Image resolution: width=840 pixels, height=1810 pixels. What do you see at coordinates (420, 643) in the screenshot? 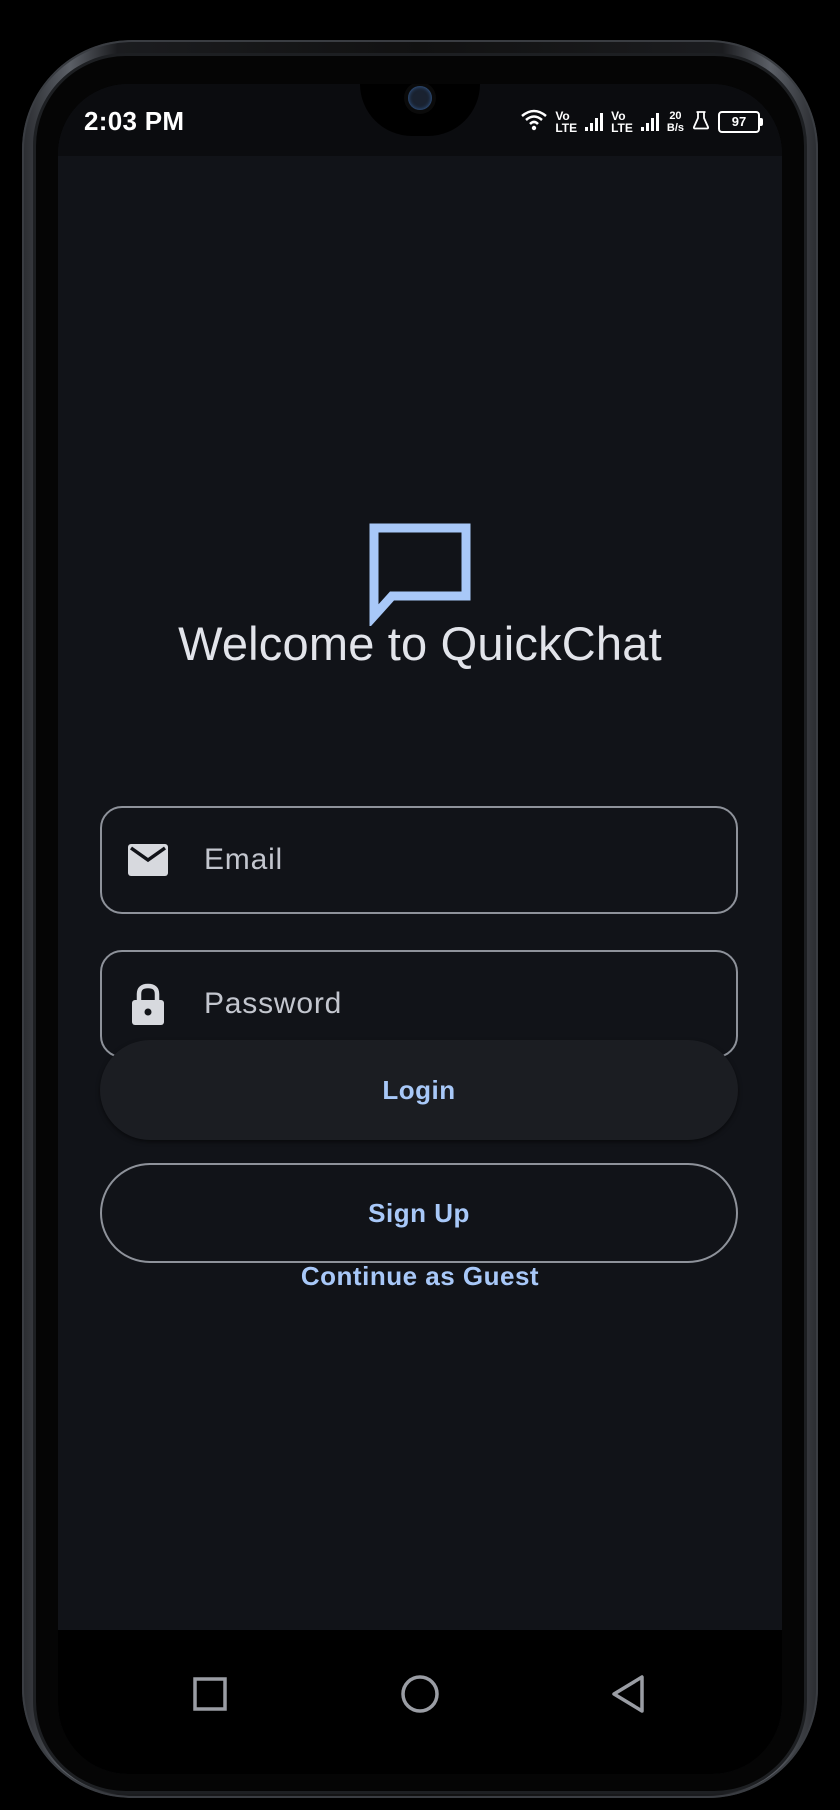
I see `welcome-title: Welcome to QuickChat` at bounding box center [420, 643].